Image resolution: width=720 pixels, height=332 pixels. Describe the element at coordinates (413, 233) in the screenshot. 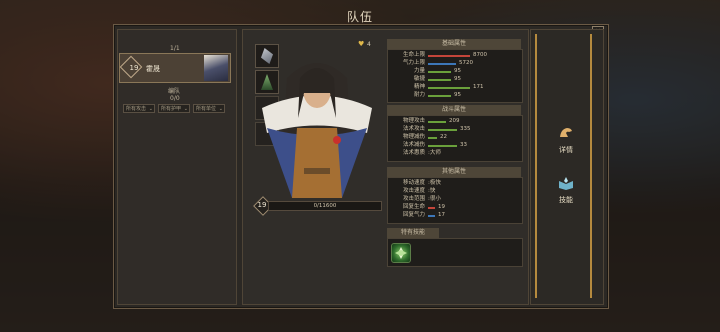

I see `skills-header: 特有技能` at that location.